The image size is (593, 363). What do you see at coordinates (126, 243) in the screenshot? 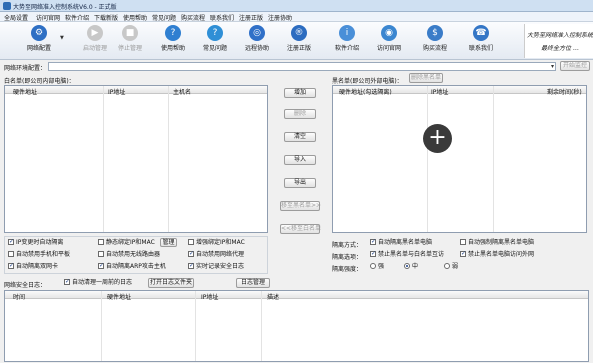
I see `static-bind-checkbox: 静态绑定IP和MAC` at bounding box center [126, 243].